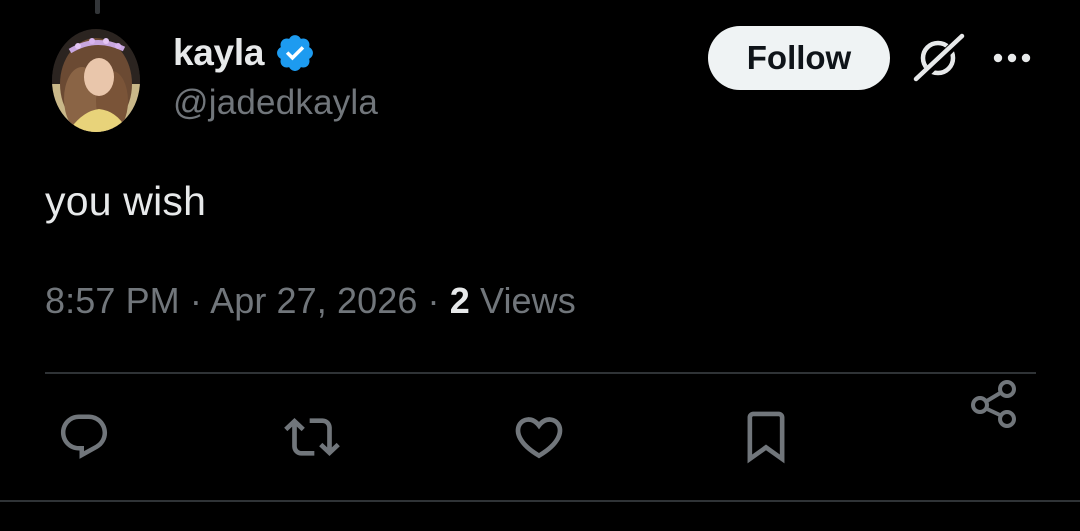 This screenshot has width=1080, height=531. Describe the element at coordinates (218, 53) in the screenshot. I see `display-name: kayla` at that location.